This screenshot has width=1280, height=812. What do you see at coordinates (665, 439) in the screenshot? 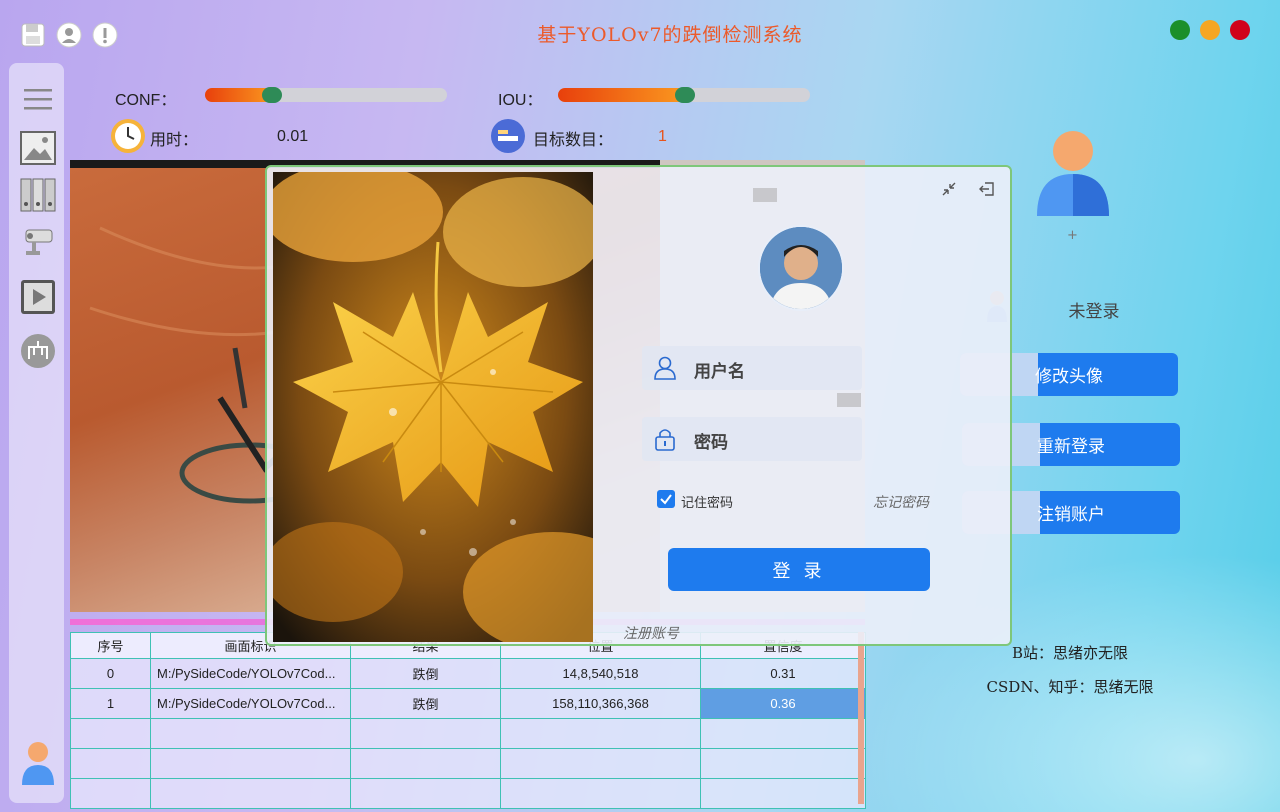
I see `lock-icon` at bounding box center [665, 439].